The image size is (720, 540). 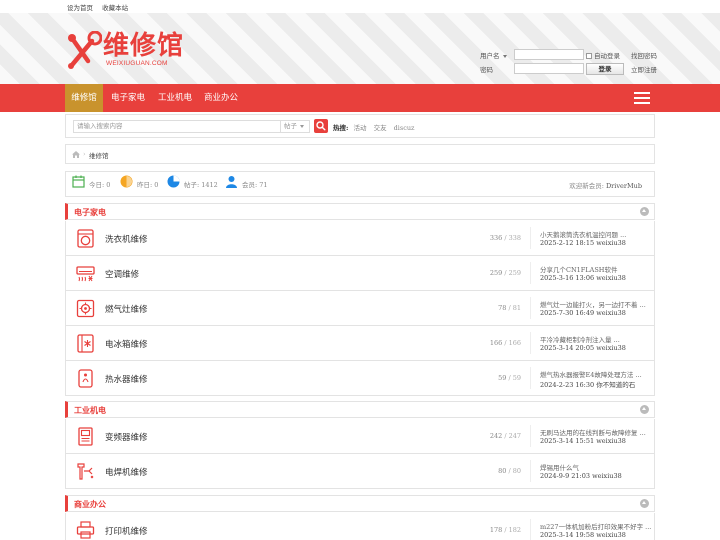 What do you see at coordinates (115, 8) in the screenshot?
I see `bookmark-link: 收藏本站` at bounding box center [115, 8].